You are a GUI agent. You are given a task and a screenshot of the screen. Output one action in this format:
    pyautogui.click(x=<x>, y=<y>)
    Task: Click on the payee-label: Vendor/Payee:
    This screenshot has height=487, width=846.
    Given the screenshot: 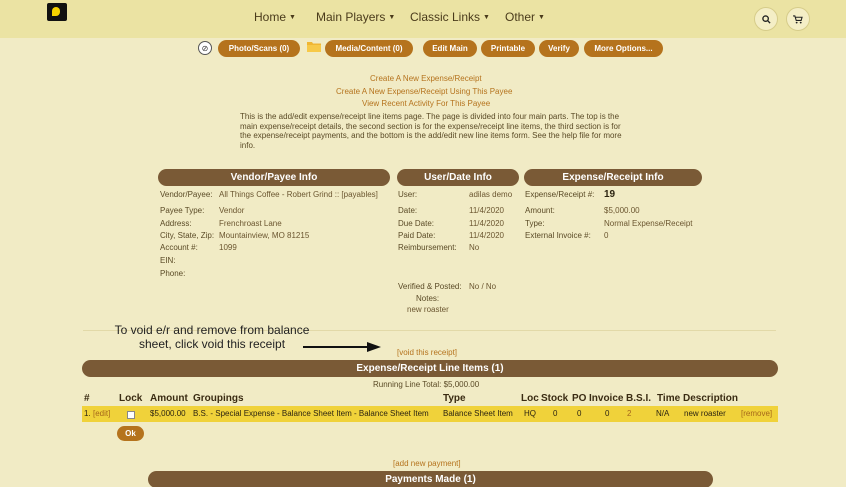 What is the action you would take?
    pyautogui.click(x=186, y=194)
    